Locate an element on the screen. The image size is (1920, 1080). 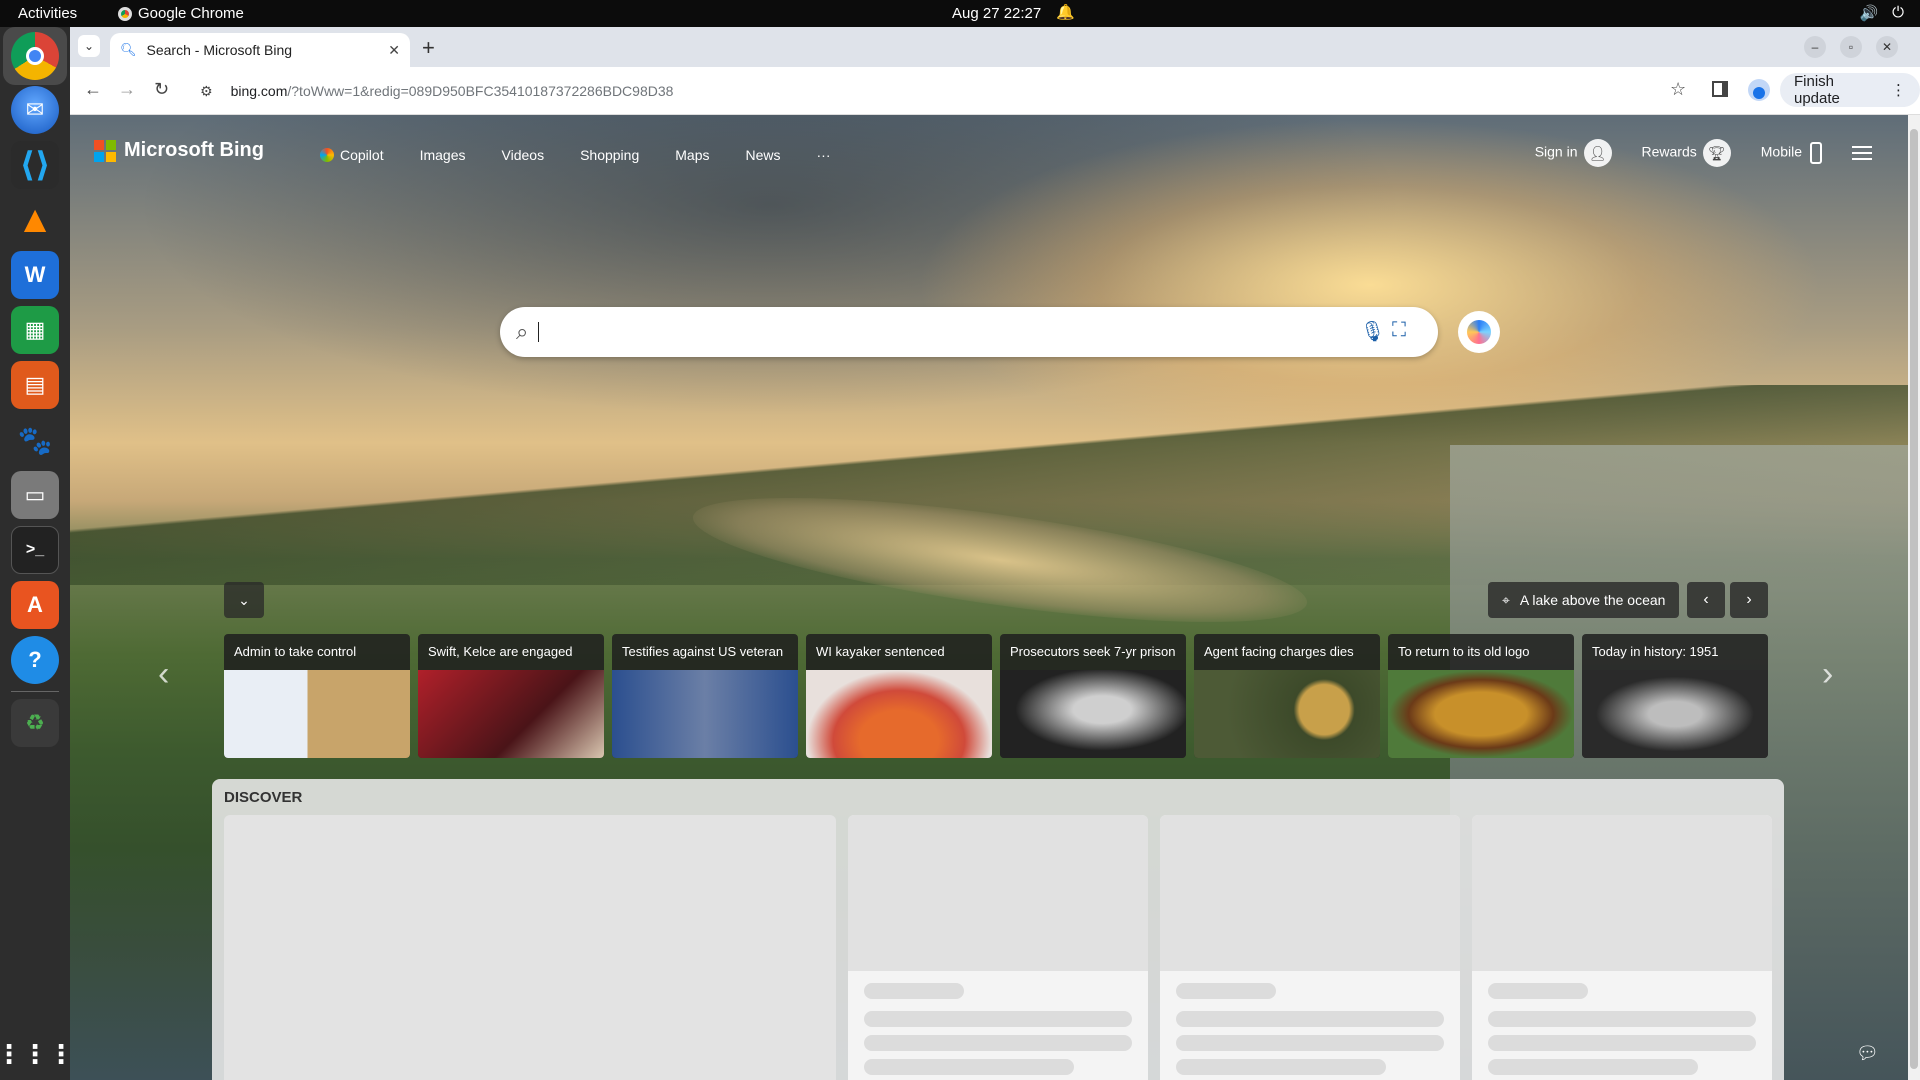
visual-search-icon: ⛶ is located at coordinates (1399, 330).